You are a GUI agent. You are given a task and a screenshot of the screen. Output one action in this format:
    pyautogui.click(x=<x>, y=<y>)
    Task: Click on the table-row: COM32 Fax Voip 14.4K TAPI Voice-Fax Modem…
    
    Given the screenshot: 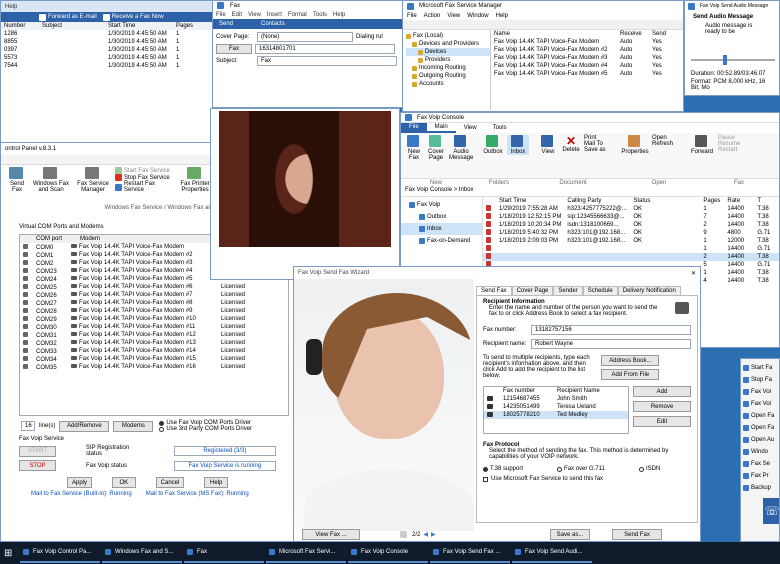 What is the action you would take?
    pyautogui.click(x=154, y=343)
    